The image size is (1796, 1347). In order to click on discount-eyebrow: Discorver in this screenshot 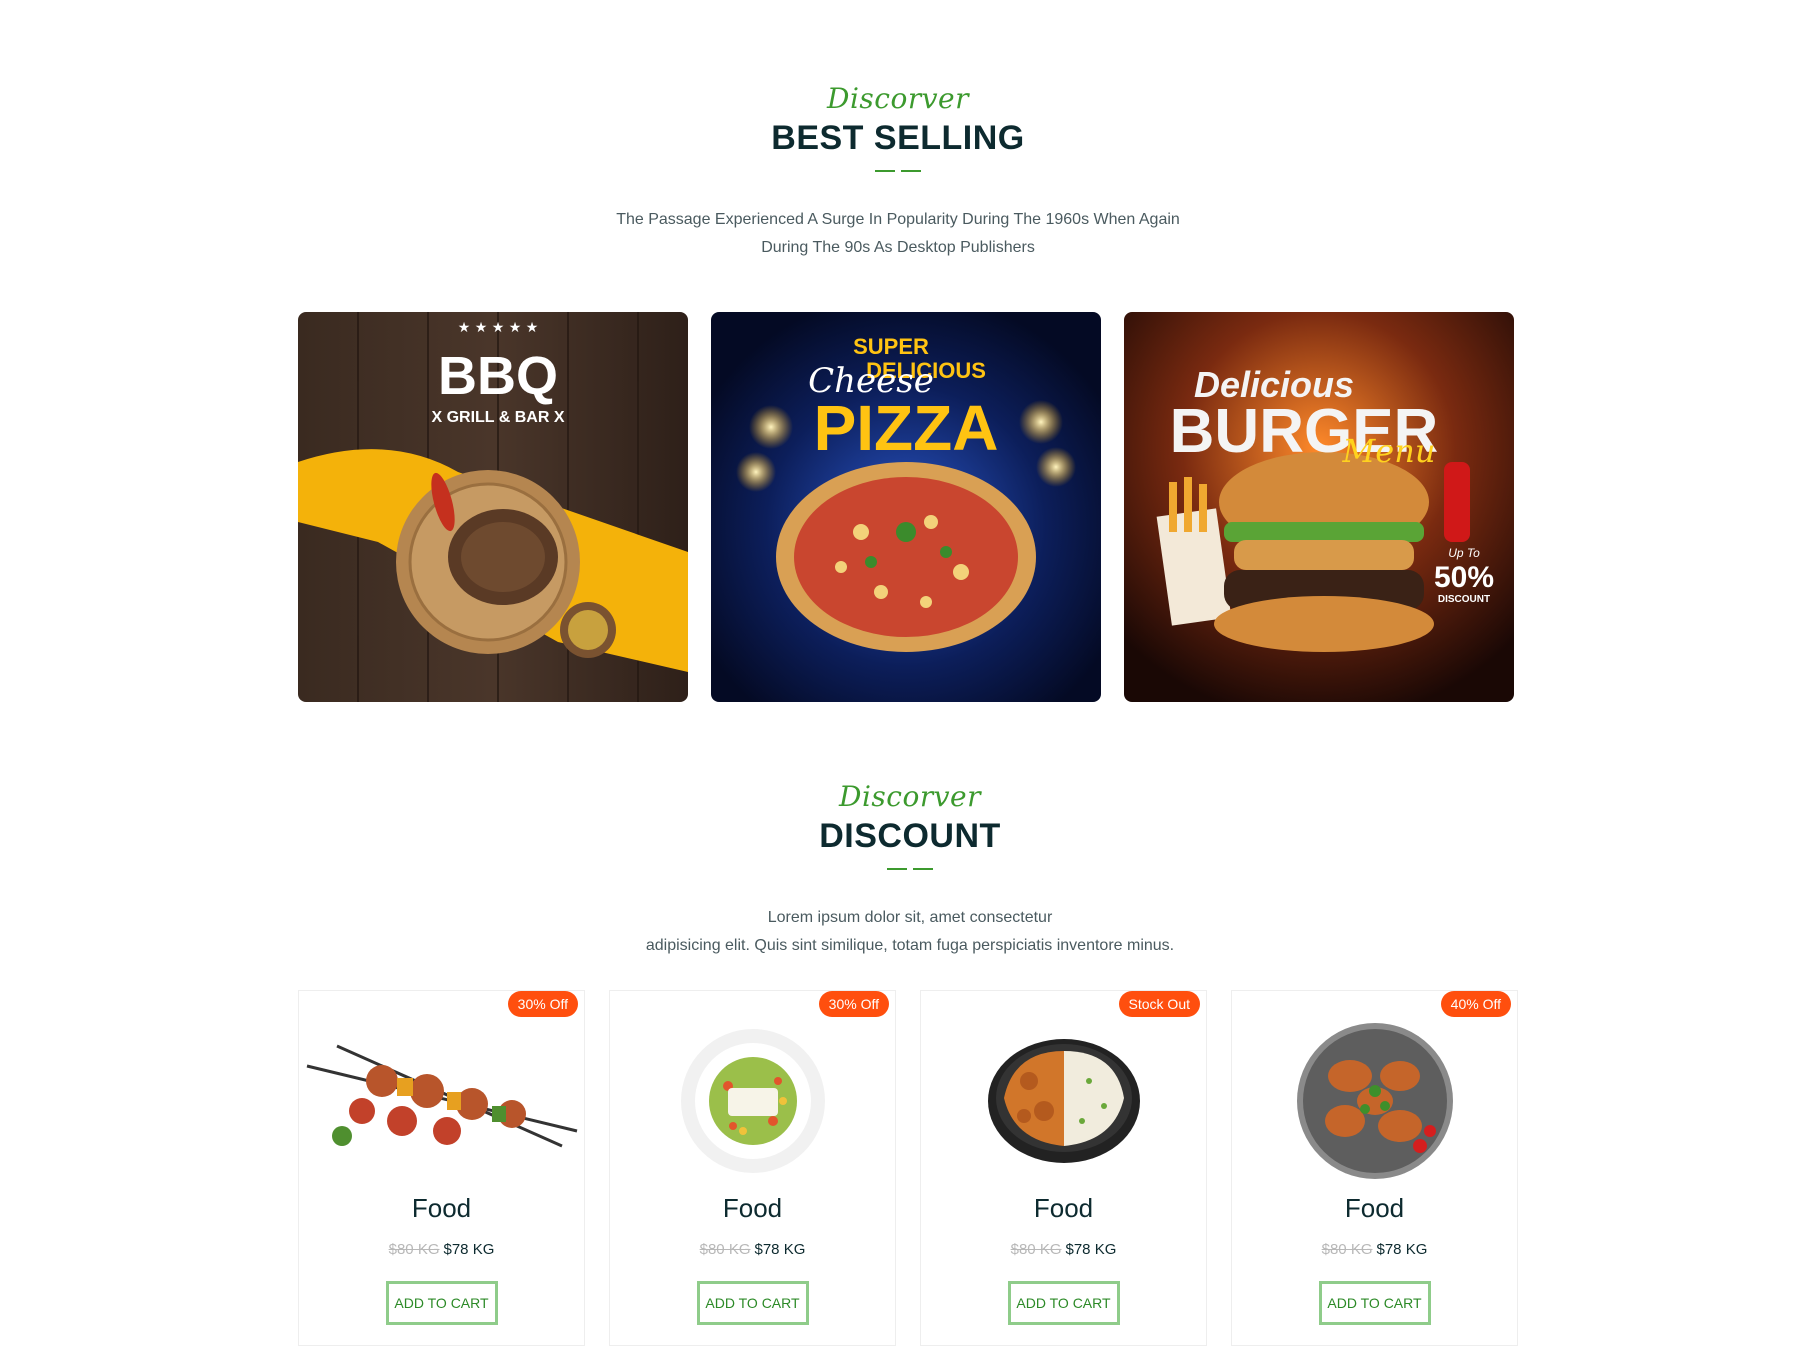, I will do `click(910, 796)`.